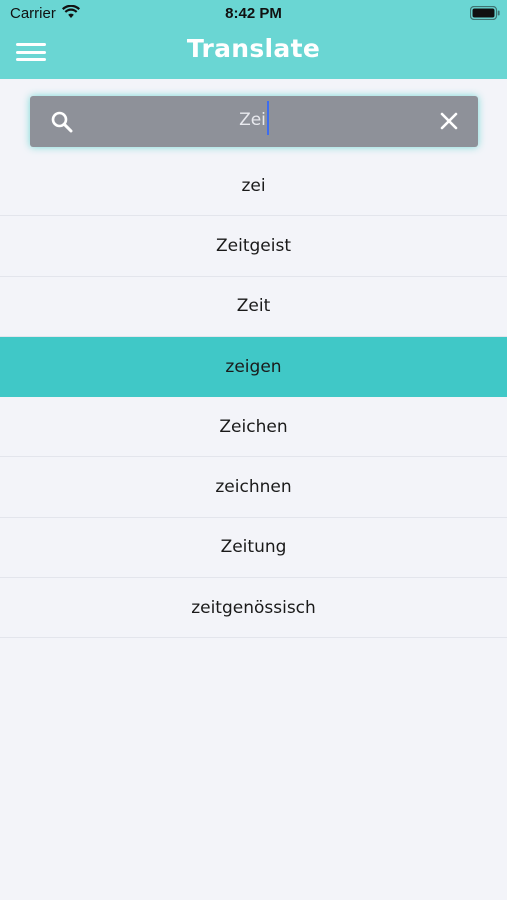  I want to click on status-bar: Carrier 8:42 PM, so click(253, 14).